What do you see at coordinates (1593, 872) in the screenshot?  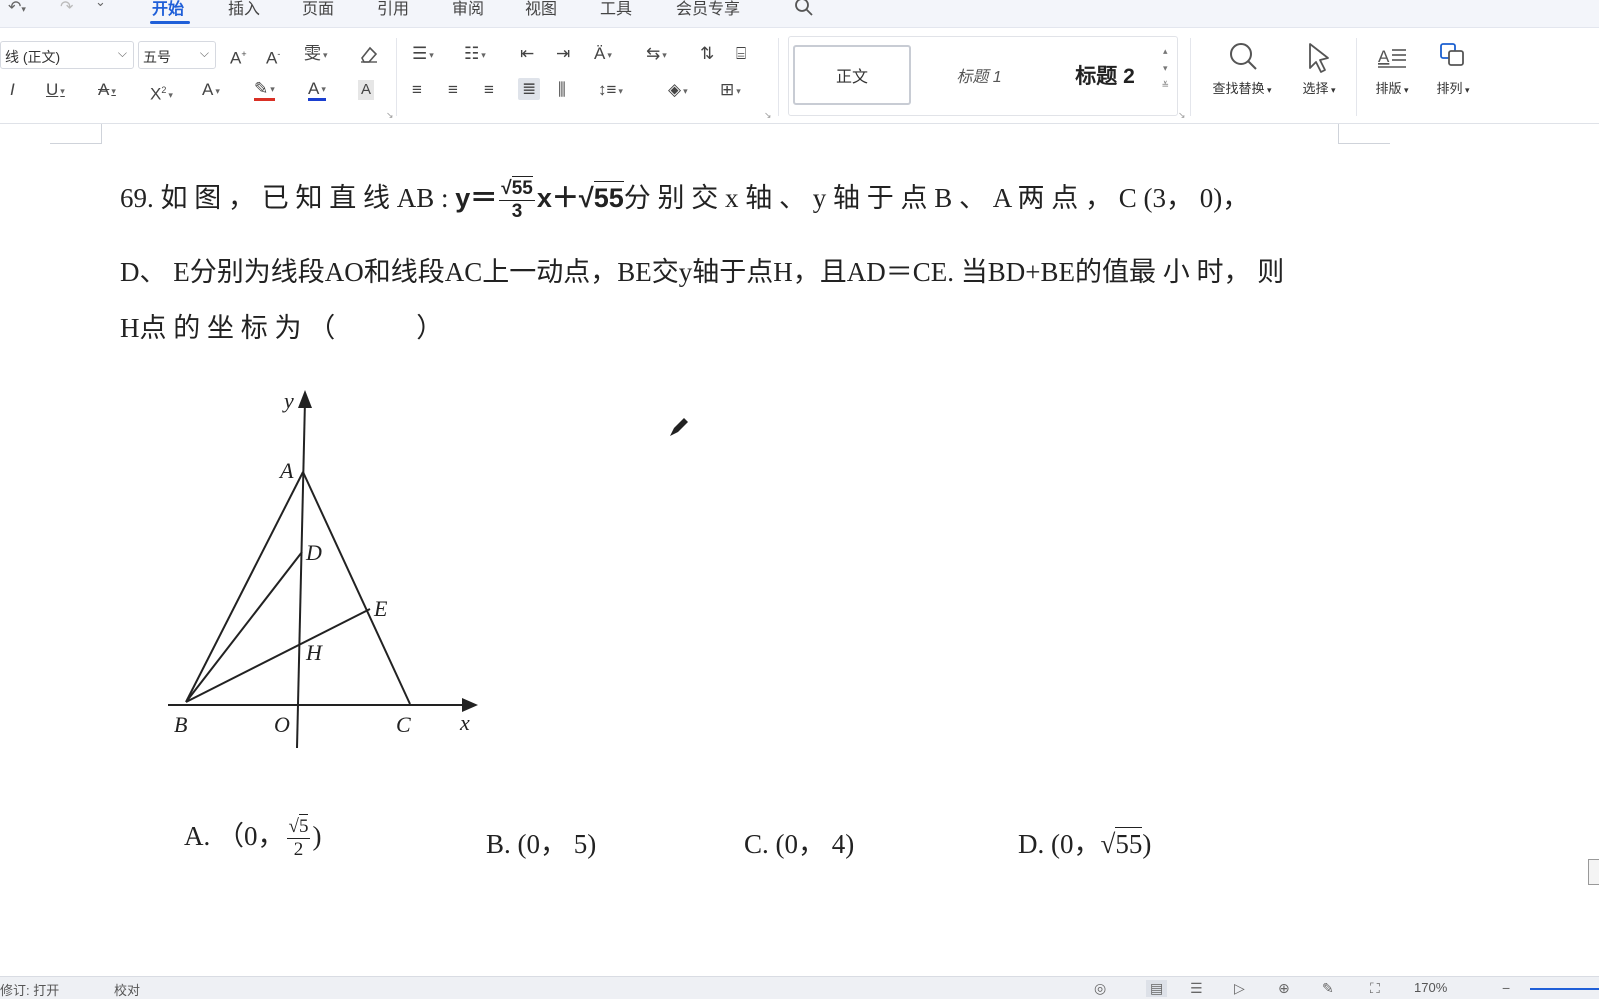 I see `side-panel-tab` at bounding box center [1593, 872].